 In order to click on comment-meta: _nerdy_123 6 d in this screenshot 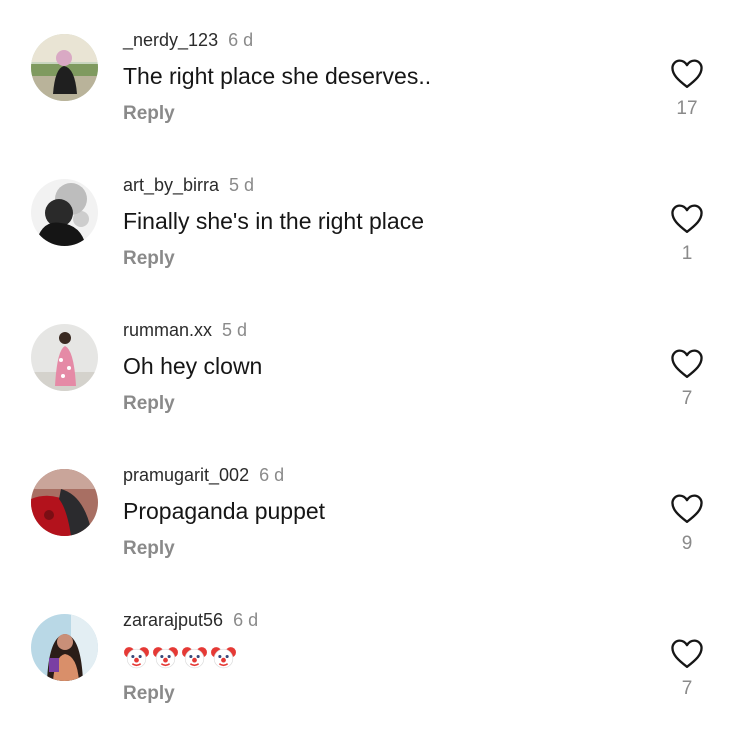, I will do `click(188, 40)`.